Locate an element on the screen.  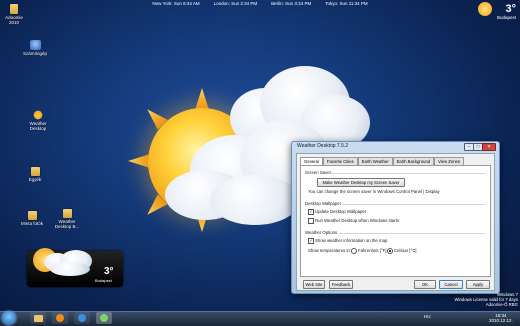
taskbar-weather-desktop-icon is located at coordinates (104, 318).